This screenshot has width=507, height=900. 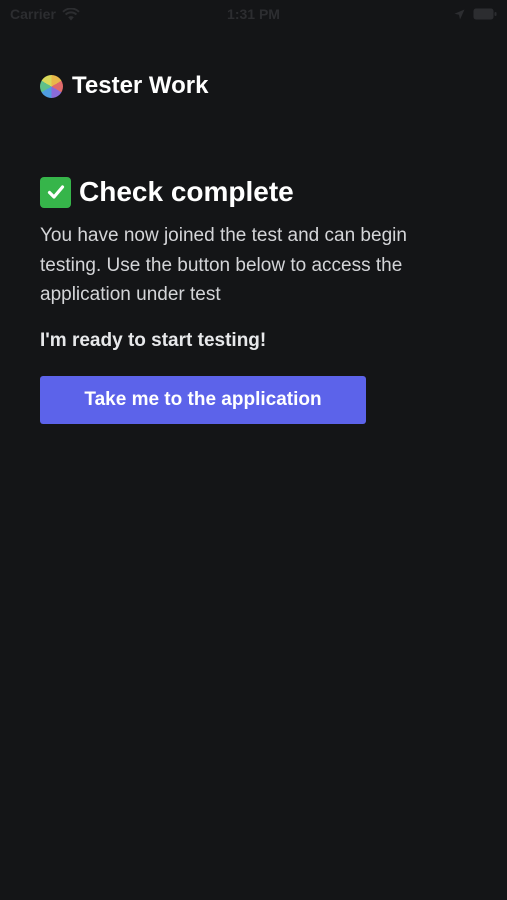 I want to click on ready-text: I'm ready to start testing!, so click(x=153, y=340).